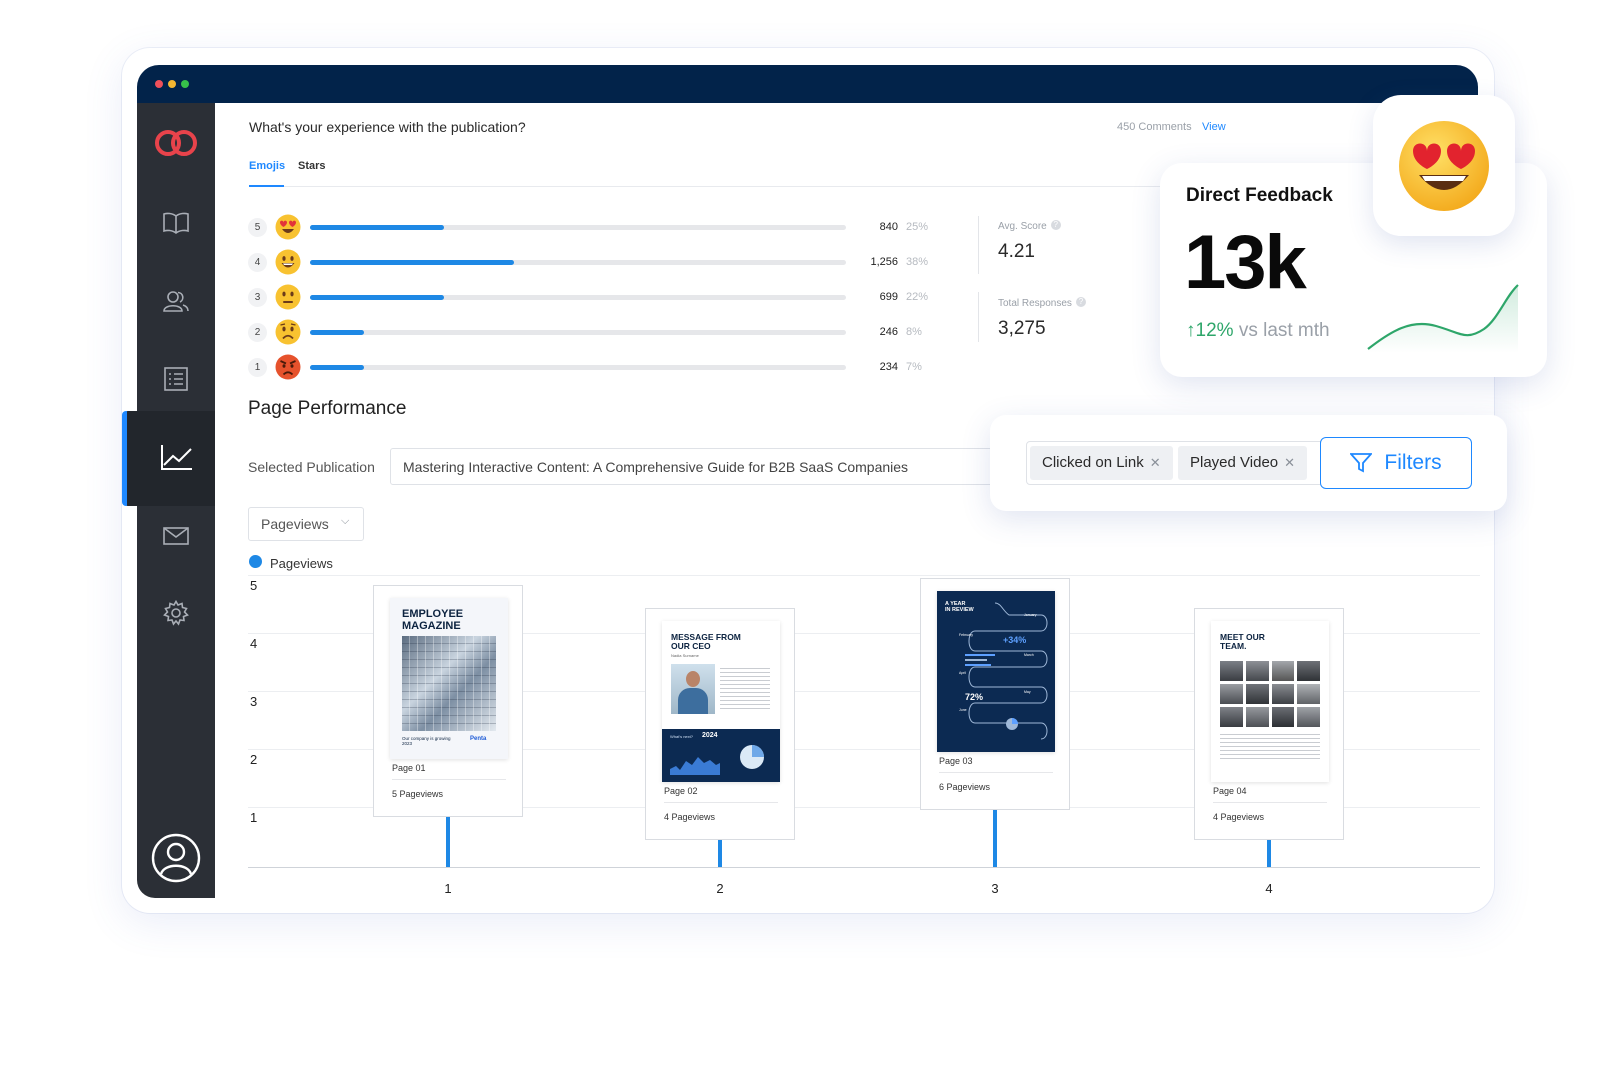 This screenshot has height=1072, width=1611. I want to click on rating-row-1: 1 234 7%, so click(588, 367).